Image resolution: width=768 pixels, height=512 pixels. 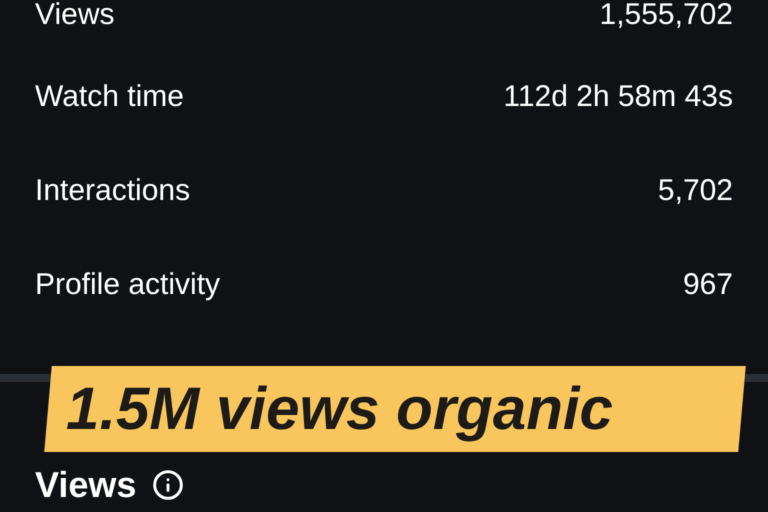 I want to click on stat-value: 1,555,702, so click(x=666, y=15).